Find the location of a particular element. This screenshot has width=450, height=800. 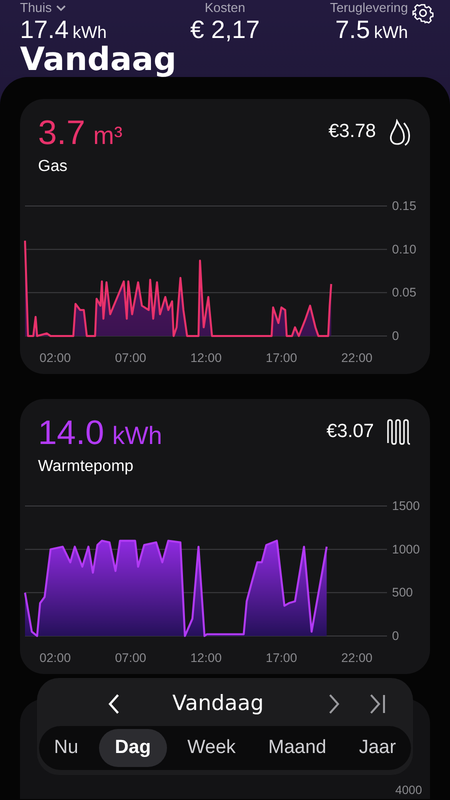

axis-label: 500 is located at coordinates (402, 593).